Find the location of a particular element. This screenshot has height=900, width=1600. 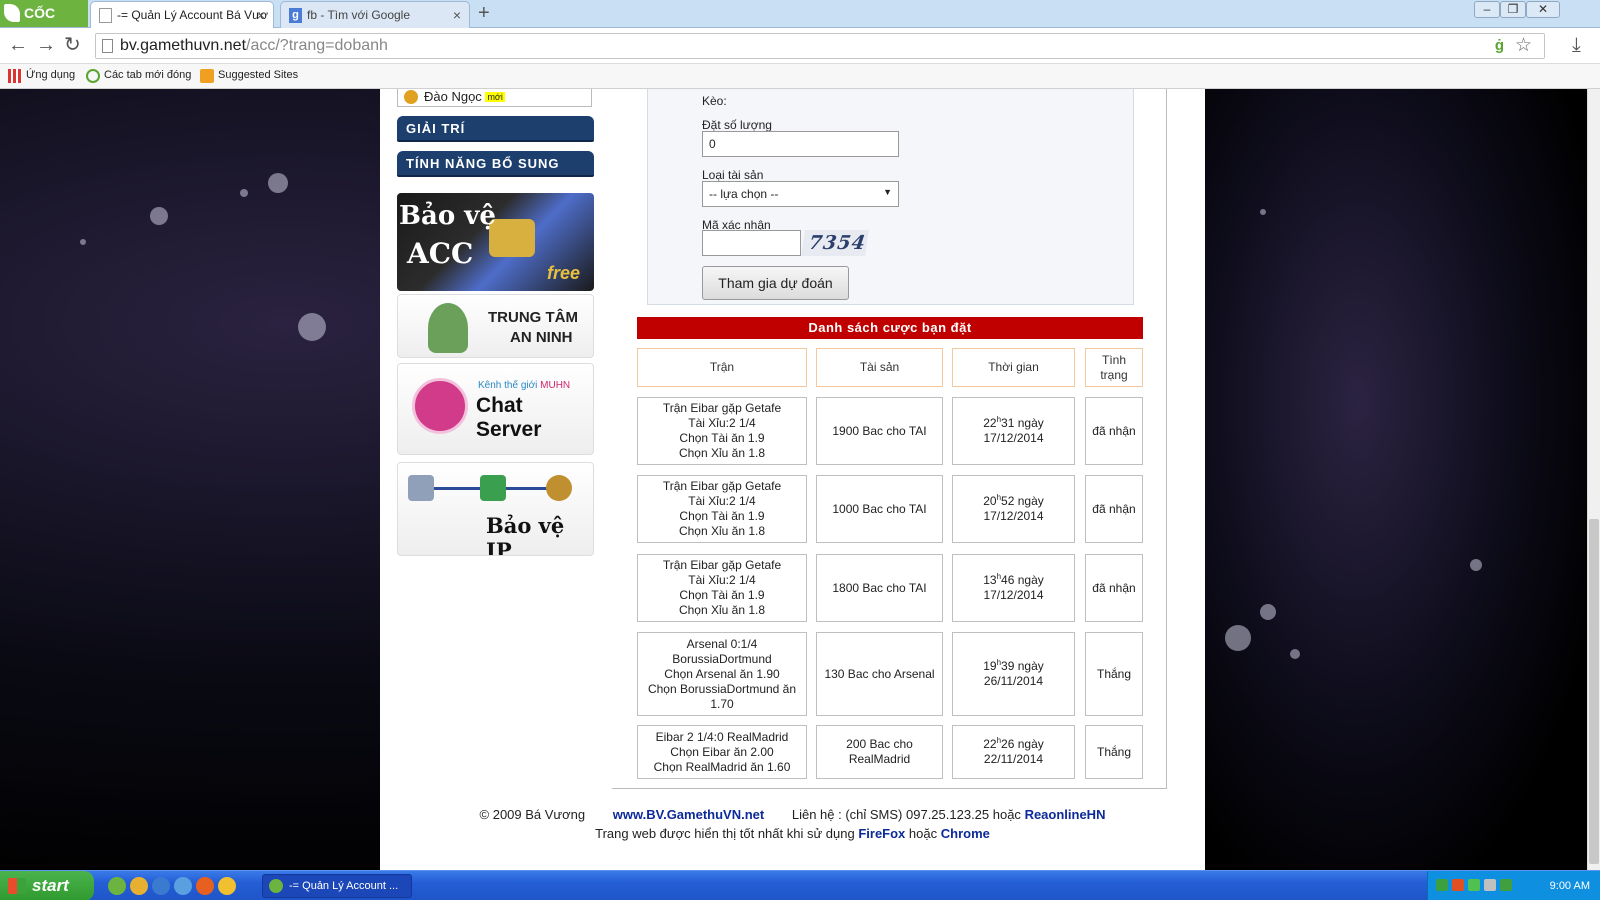

captcha-input is located at coordinates (751, 243).